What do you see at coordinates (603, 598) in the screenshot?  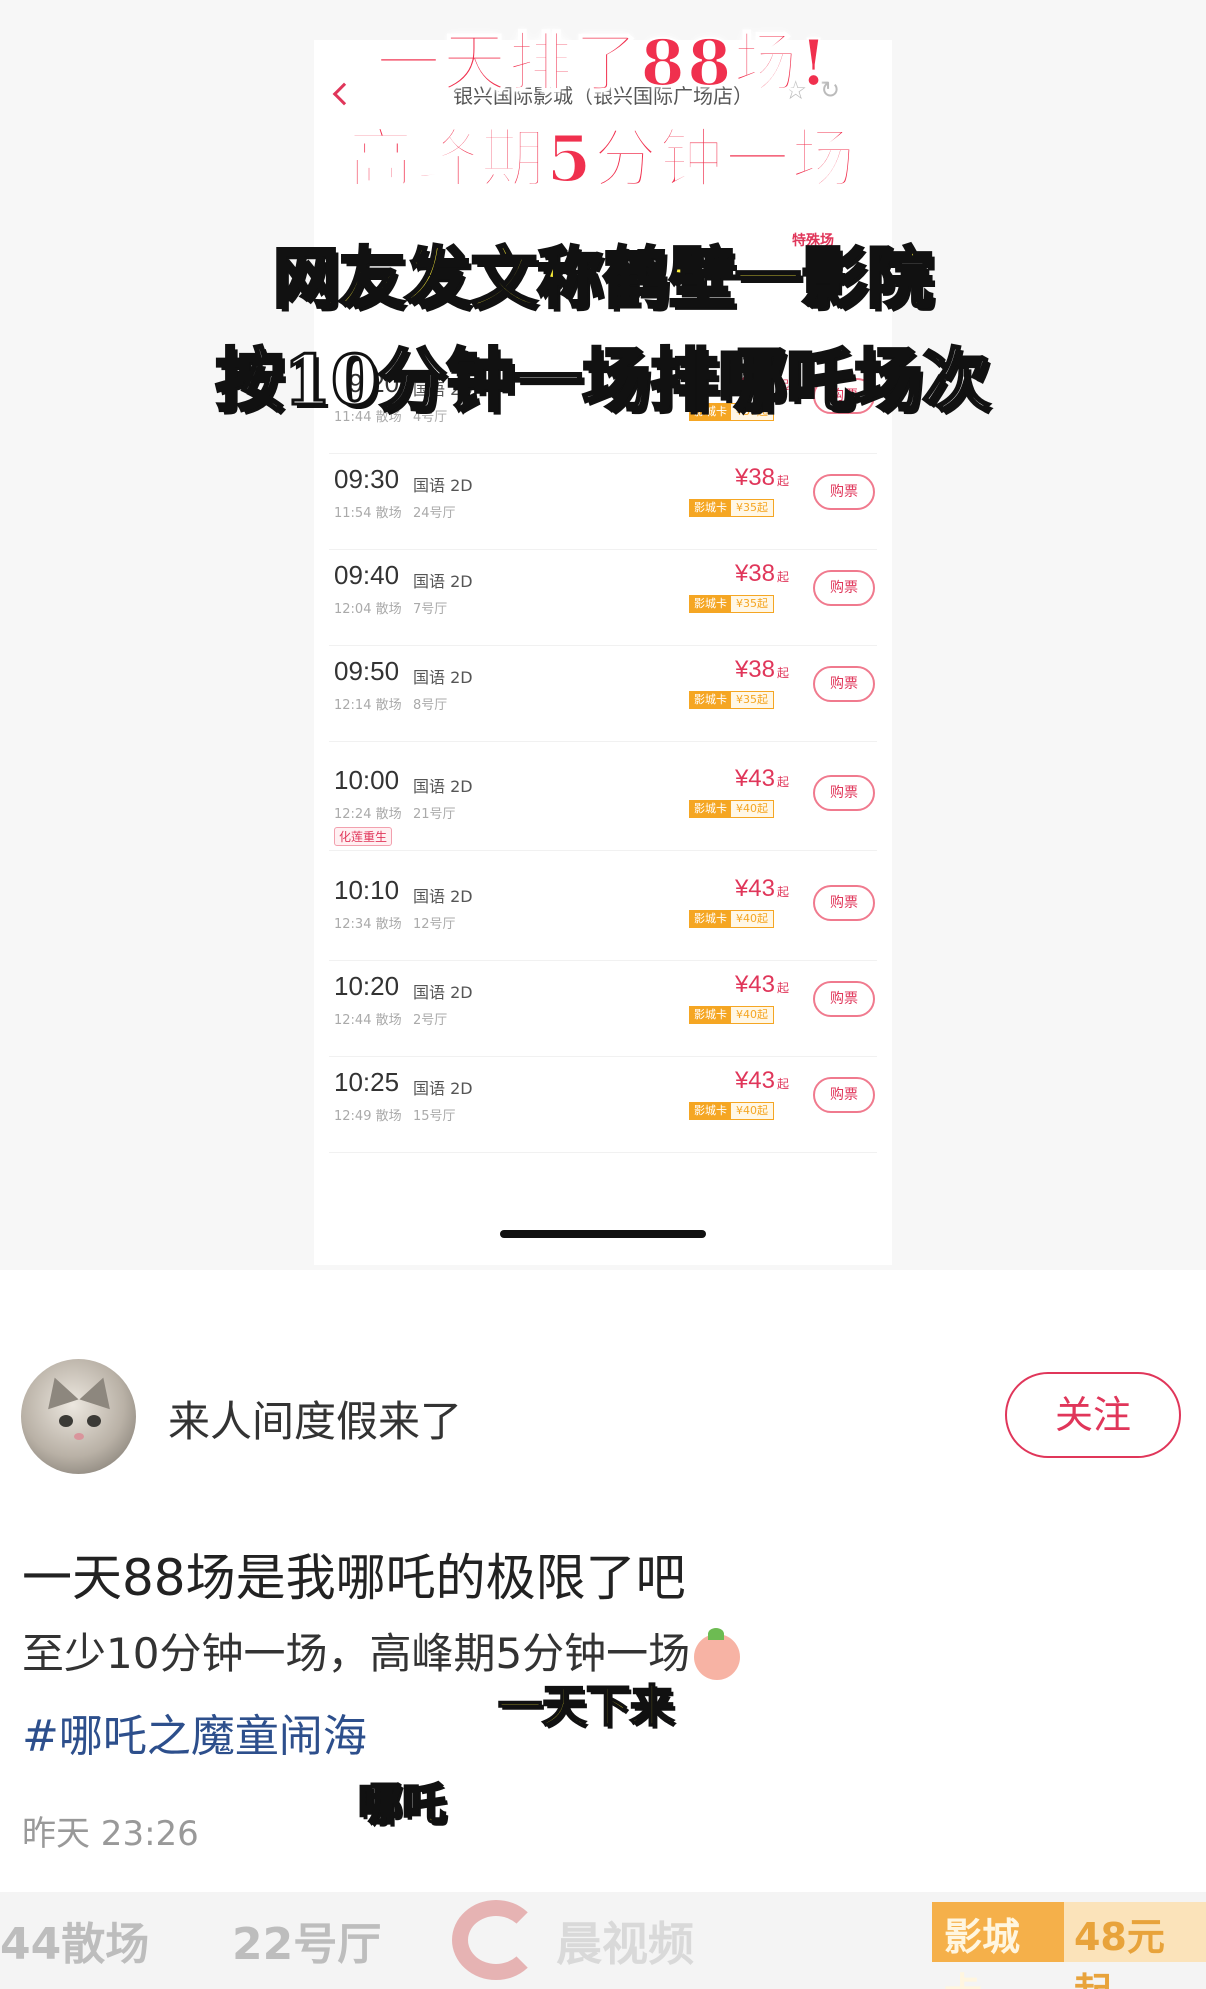 I see `showtime-row: 09:40 12:04 散场 国语 2D 7号厅 ¥38 起影城卡 ¥35起 购票` at bounding box center [603, 598].